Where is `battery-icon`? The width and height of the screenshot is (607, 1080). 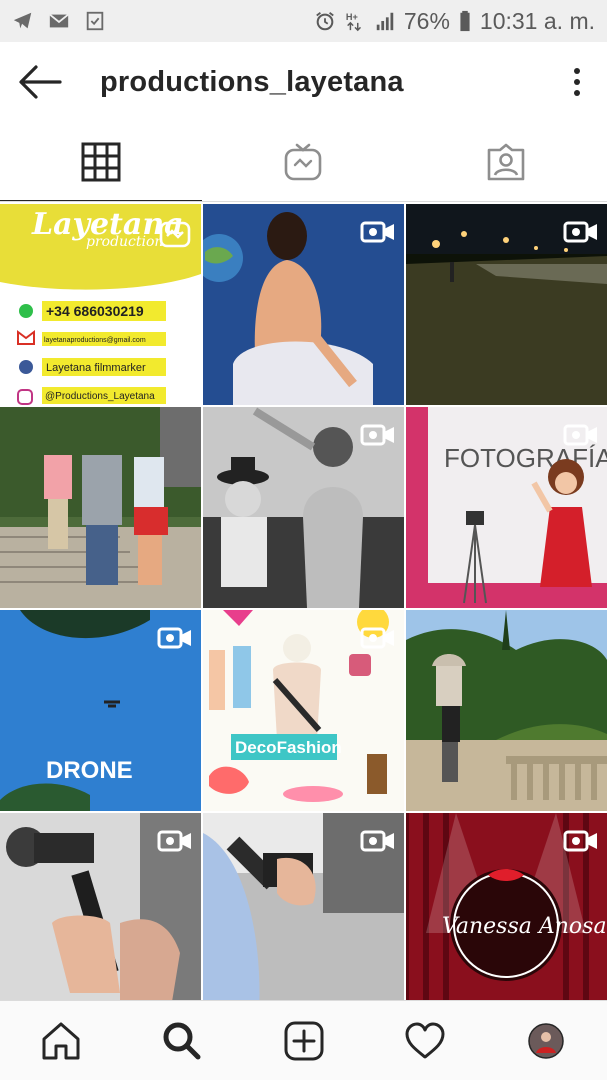
battery-icon is located at coordinates (465, 21).